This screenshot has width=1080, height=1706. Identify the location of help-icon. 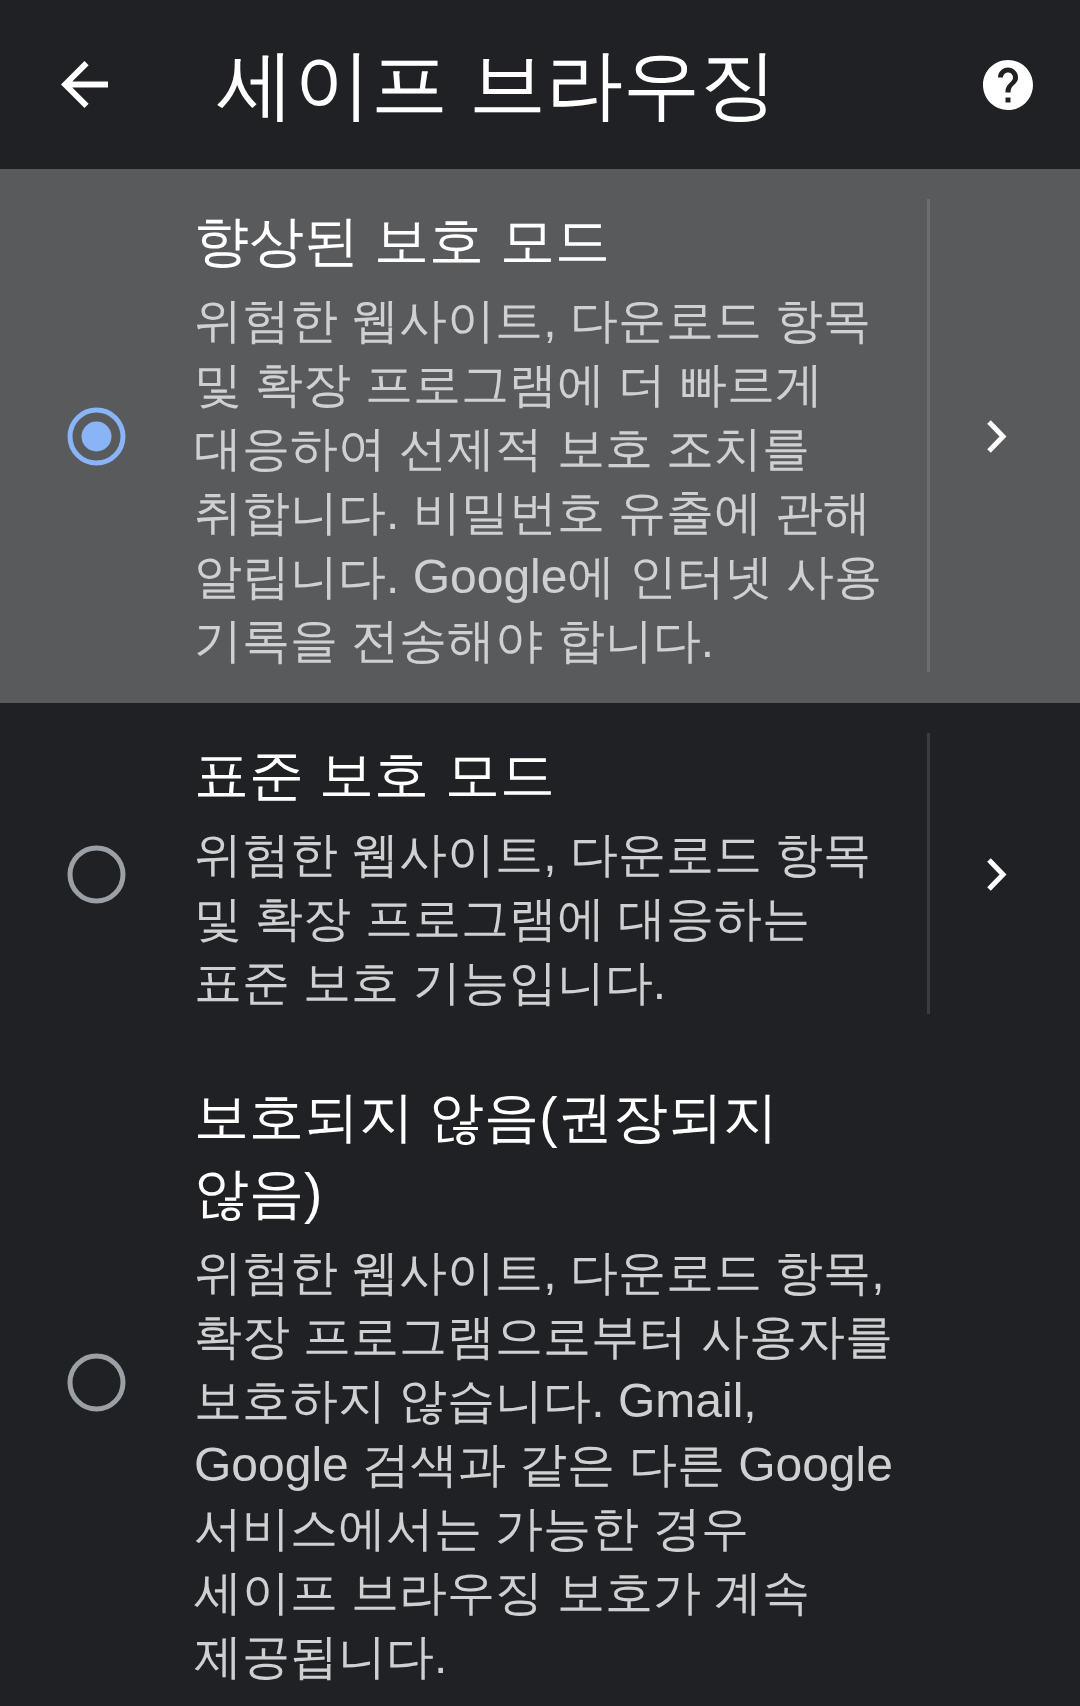
(1008, 84).